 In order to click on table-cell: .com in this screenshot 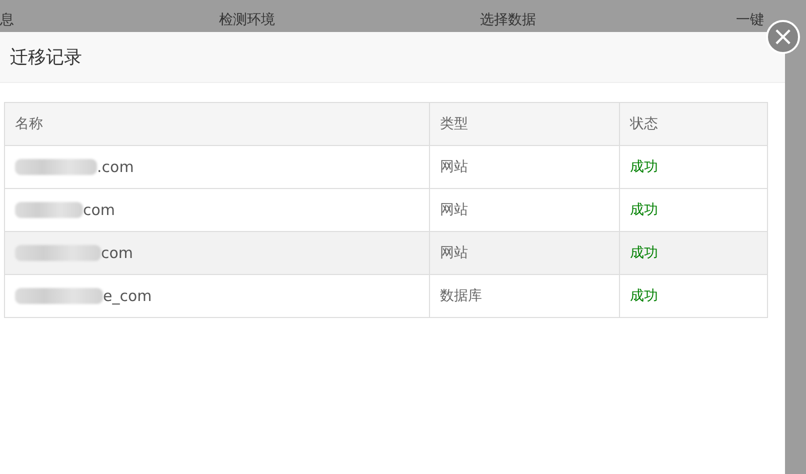, I will do `click(115, 167)`.